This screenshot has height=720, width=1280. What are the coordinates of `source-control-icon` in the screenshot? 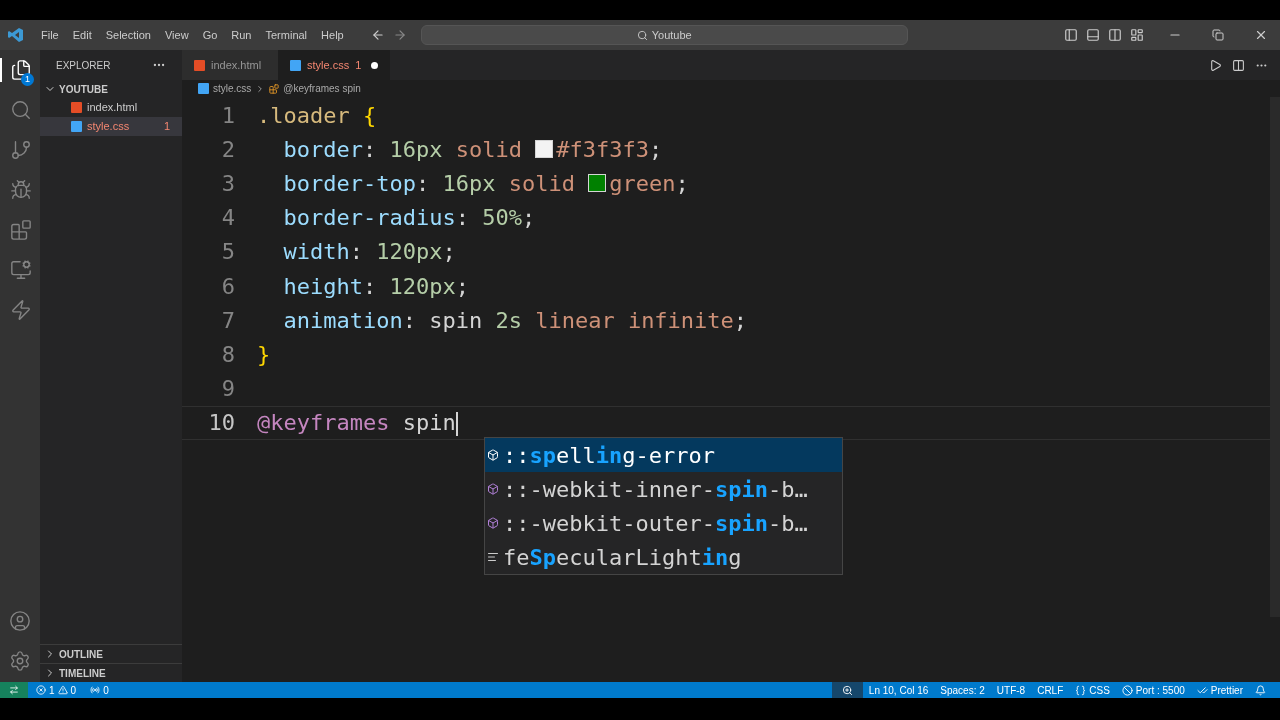 It's located at (21, 150).